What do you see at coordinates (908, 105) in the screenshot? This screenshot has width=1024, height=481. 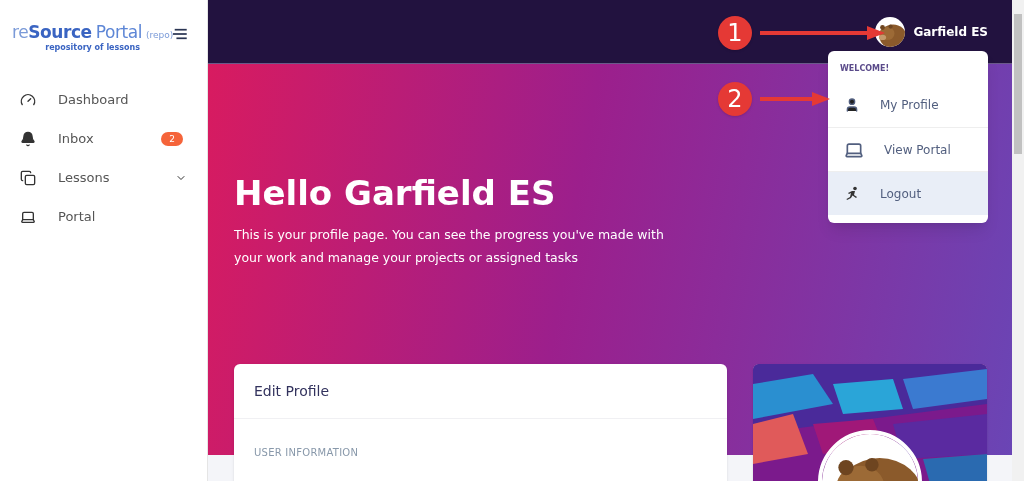 I see `menu-item: My Profile` at bounding box center [908, 105].